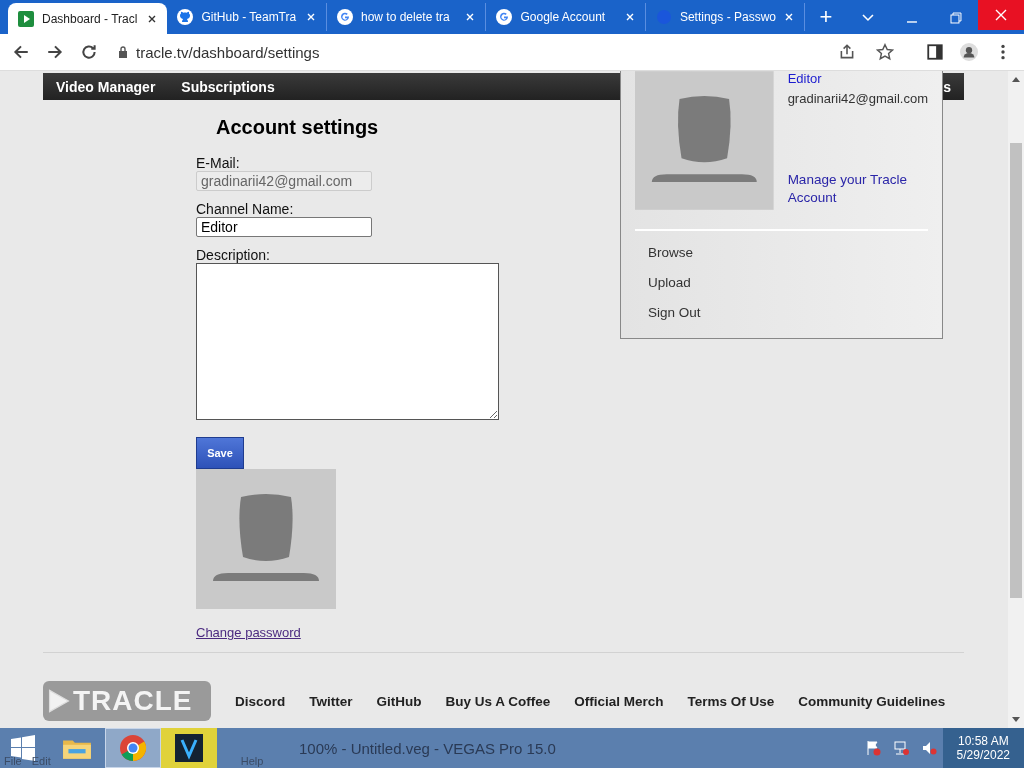 The image size is (1024, 768). What do you see at coordinates (947, 86) in the screenshot?
I see `nav-link: s` at bounding box center [947, 86].